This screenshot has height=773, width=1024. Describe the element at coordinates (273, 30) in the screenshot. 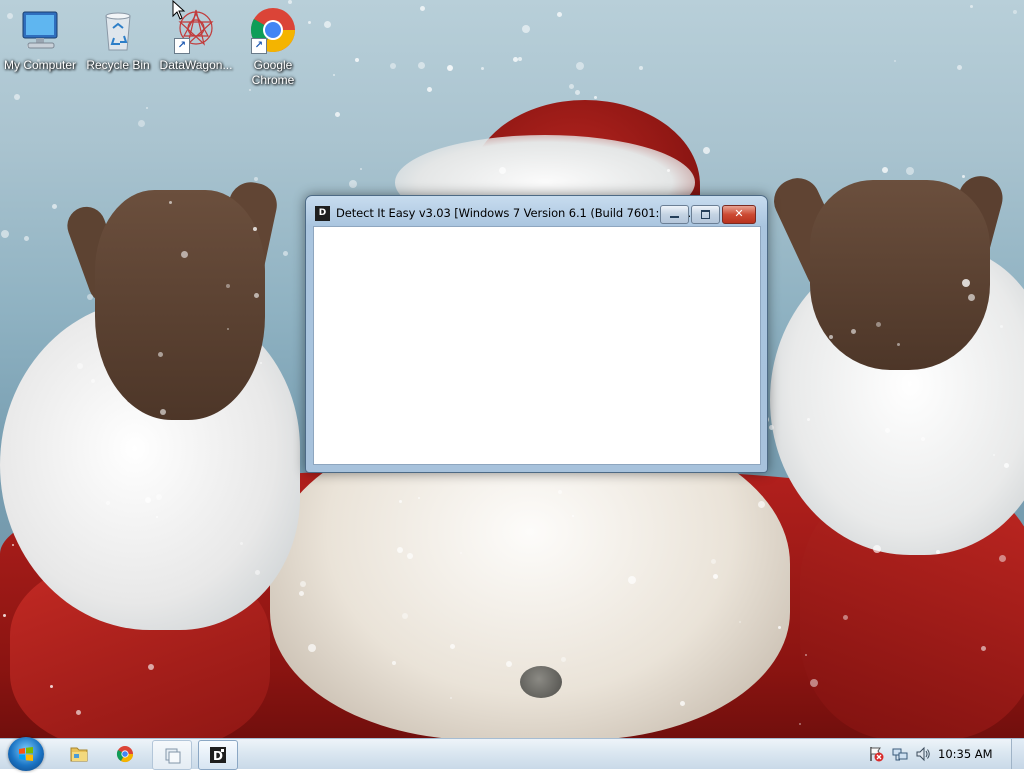

I see `chrome-icon: ↗` at that location.